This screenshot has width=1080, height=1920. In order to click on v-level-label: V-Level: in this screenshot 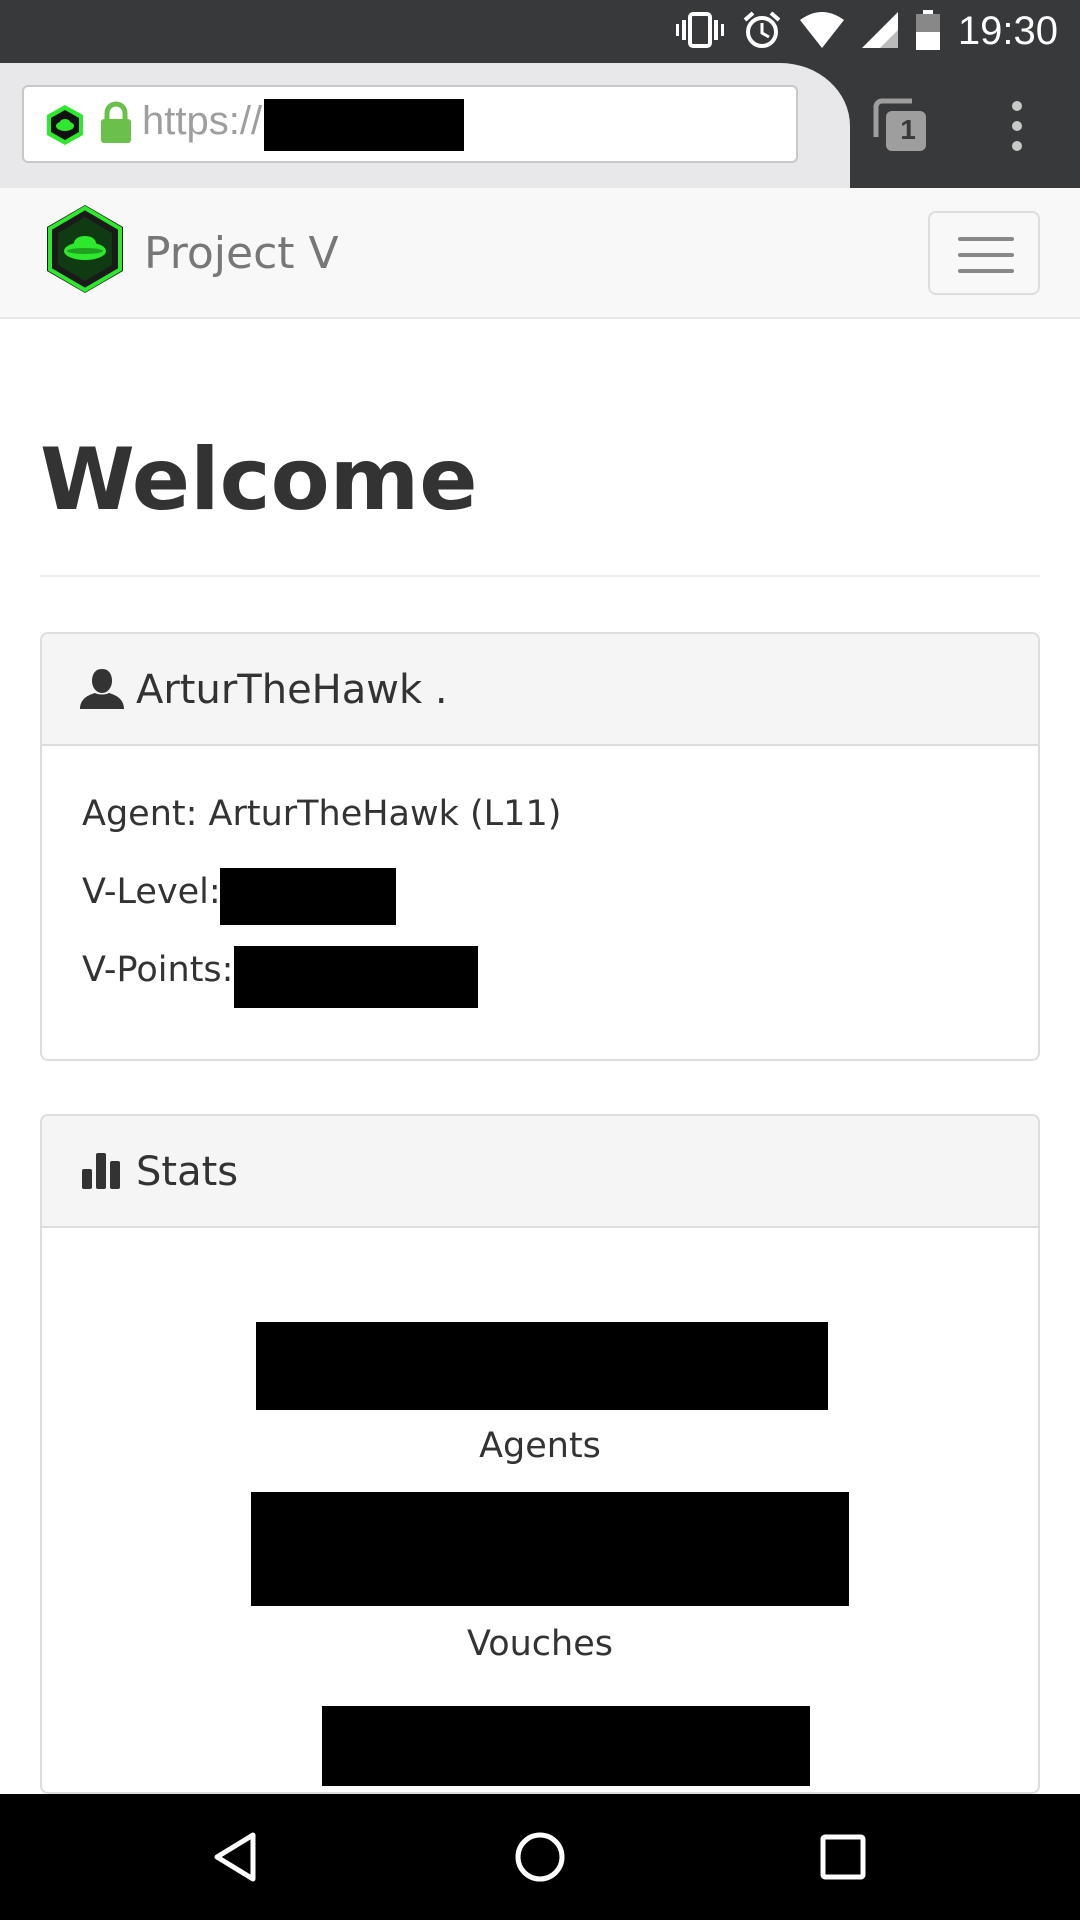, I will do `click(151, 892)`.